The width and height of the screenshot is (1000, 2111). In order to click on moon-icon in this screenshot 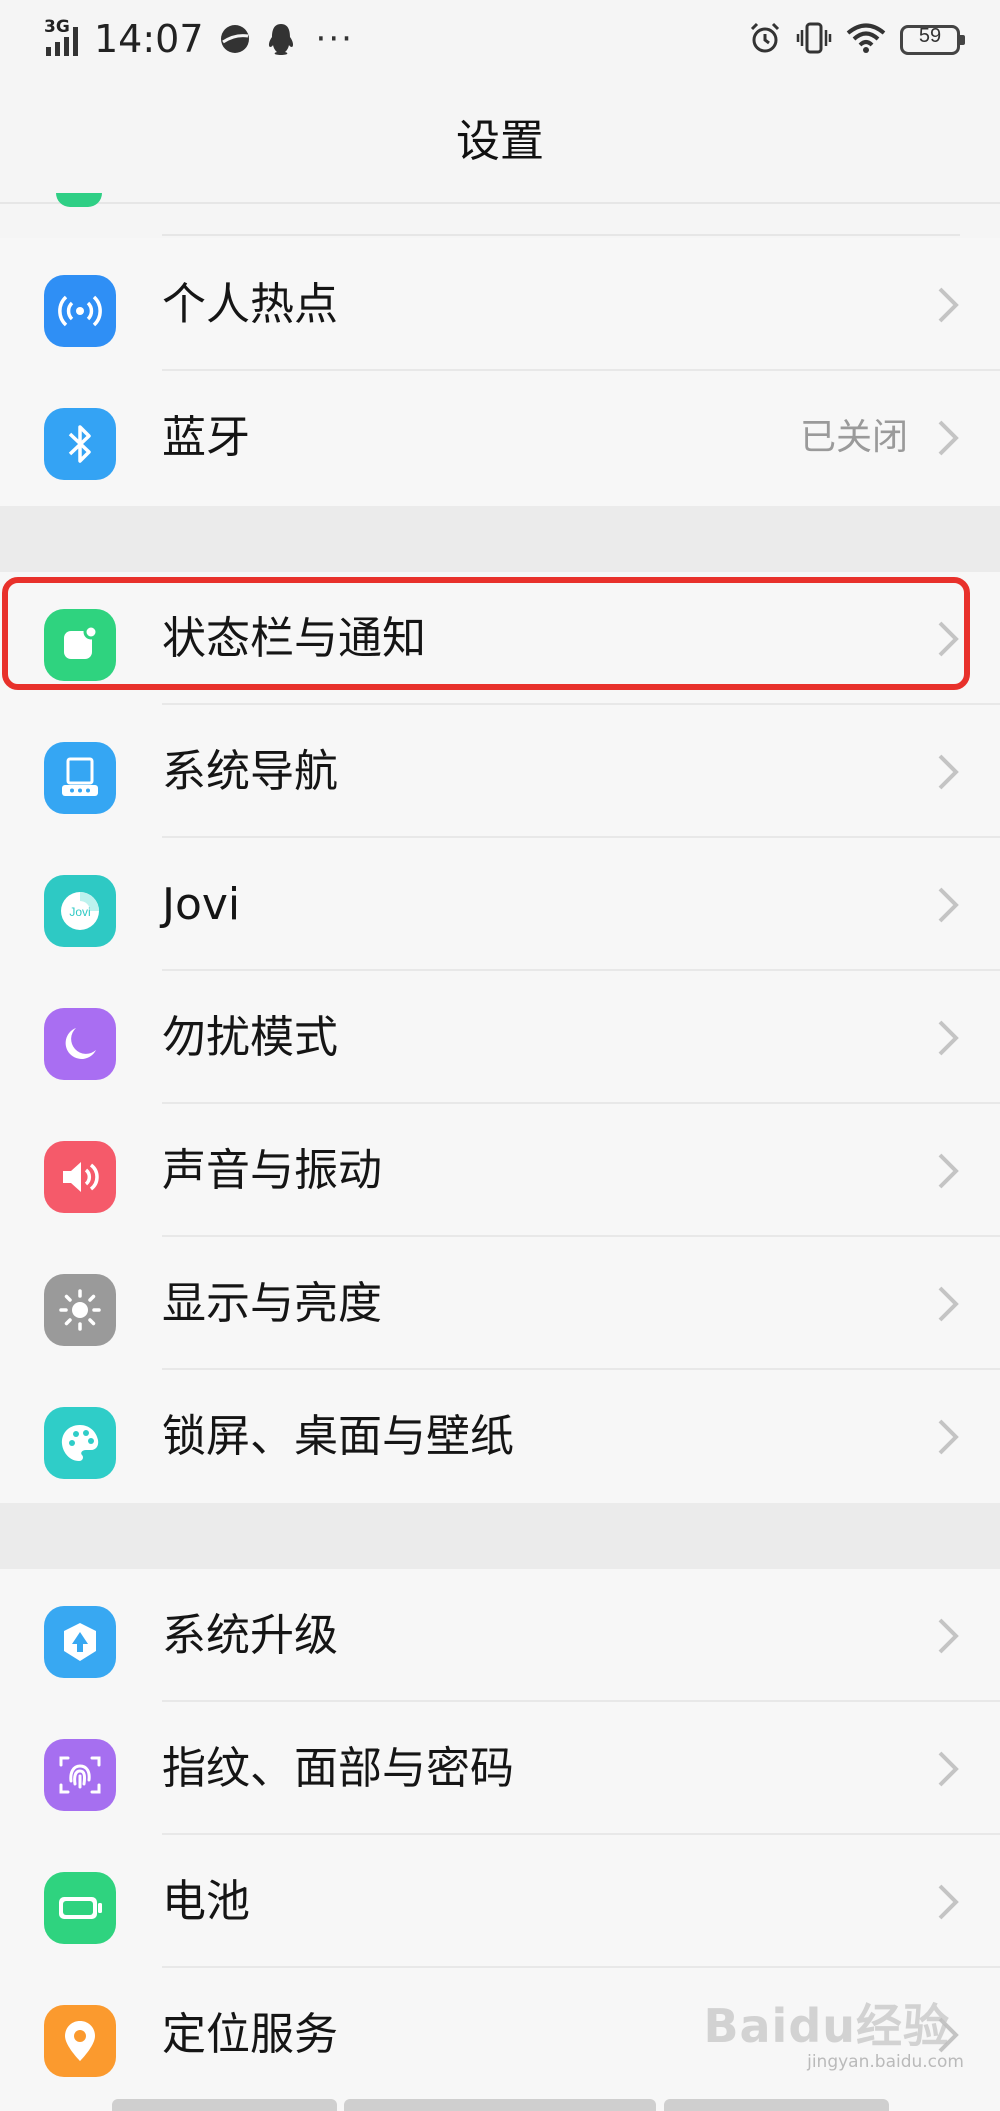, I will do `click(80, 1044)`.